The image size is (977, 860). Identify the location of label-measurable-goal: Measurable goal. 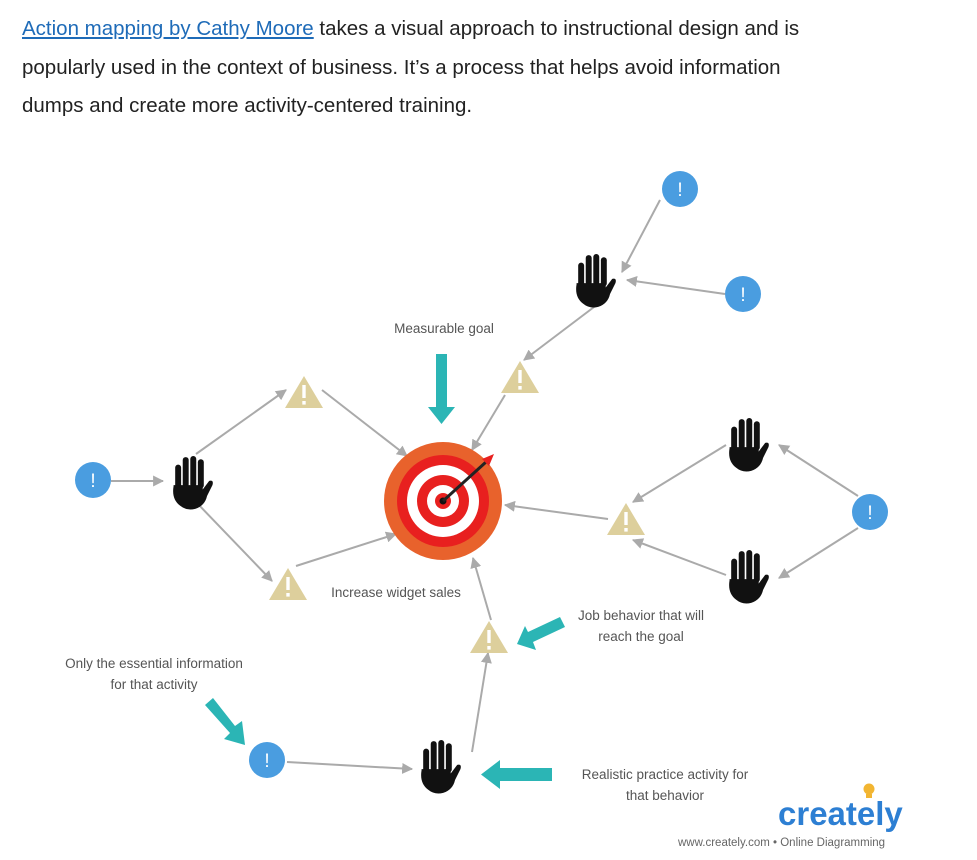
(444, 328).